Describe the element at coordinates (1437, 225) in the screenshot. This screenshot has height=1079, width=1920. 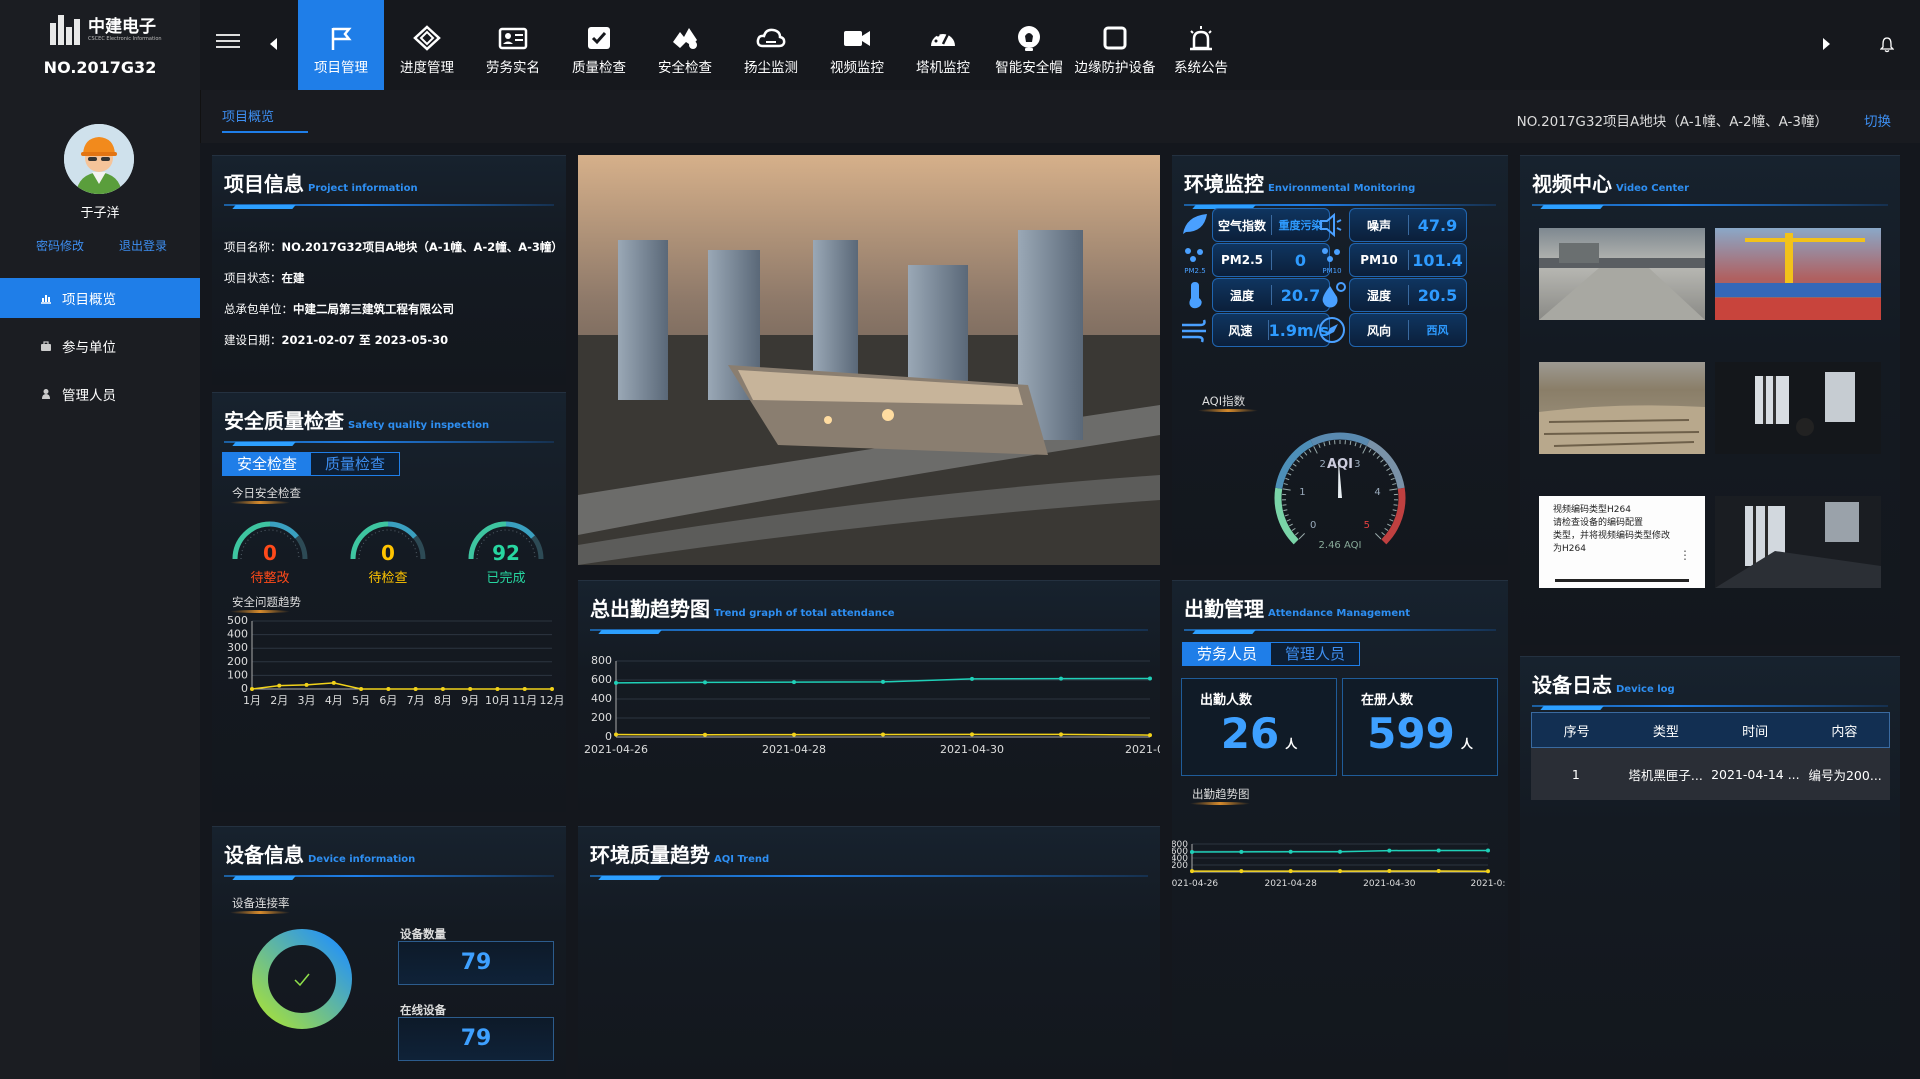
I see `env-metric-value: 47.9` at that location.